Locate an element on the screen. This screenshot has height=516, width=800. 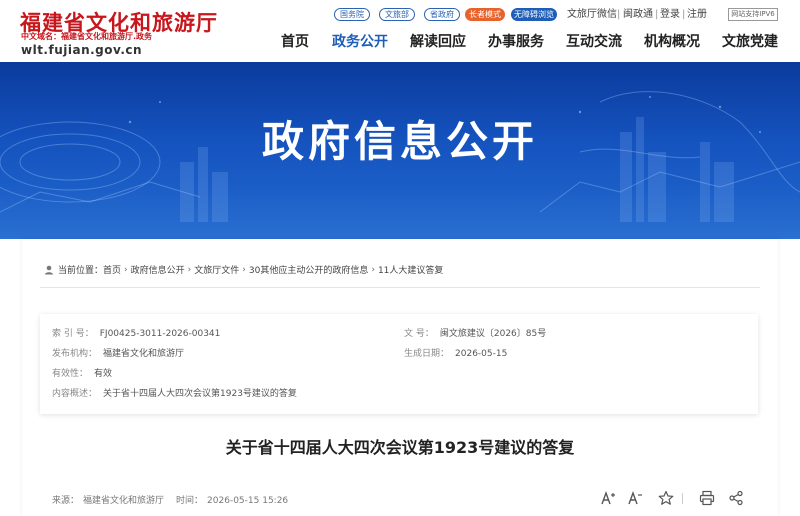
meta-date: 生成日期： 2026-05-15 is located at coordinates (455, 352).